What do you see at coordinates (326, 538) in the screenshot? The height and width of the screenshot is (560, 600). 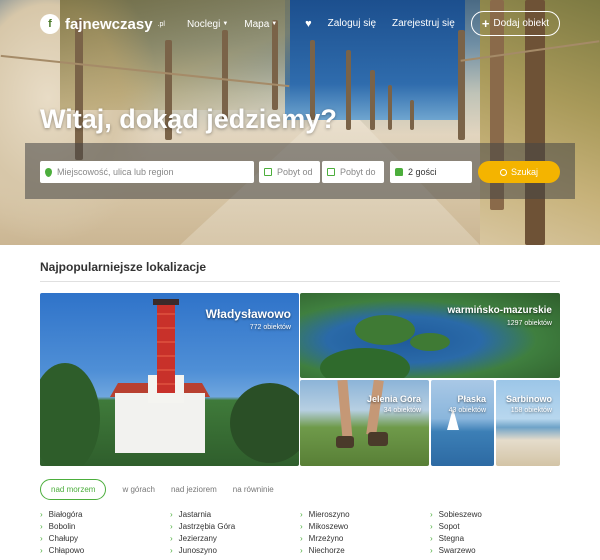 I see `location-label: Mrzeżyno` at bounding box center [326, 538].